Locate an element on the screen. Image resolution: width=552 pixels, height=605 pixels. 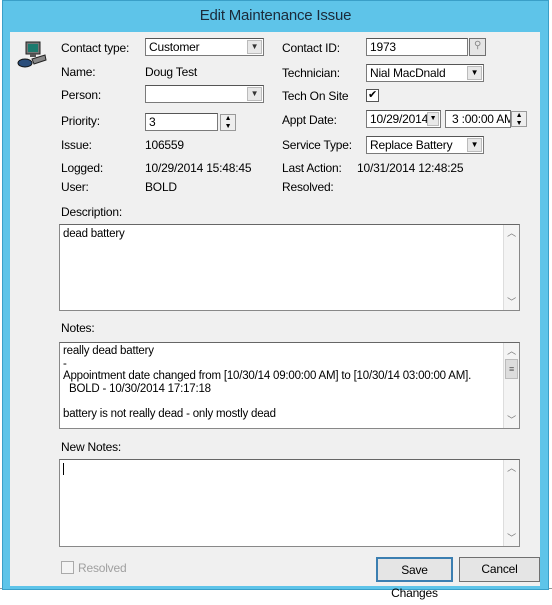
contact-type-value: Customer is located at coordinates (174, 47).